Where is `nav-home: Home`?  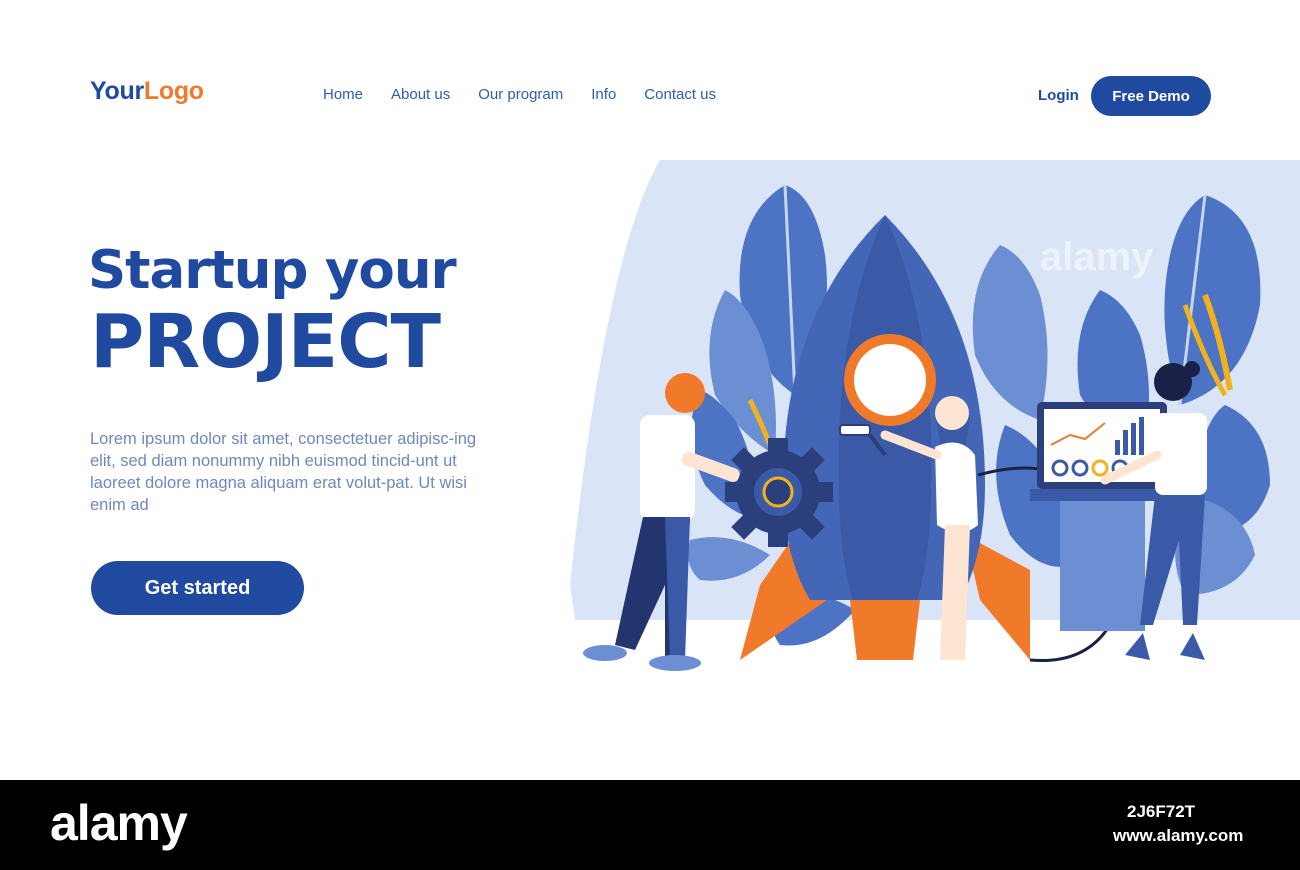 nav-home: Home is located at coordinates (343, 94).